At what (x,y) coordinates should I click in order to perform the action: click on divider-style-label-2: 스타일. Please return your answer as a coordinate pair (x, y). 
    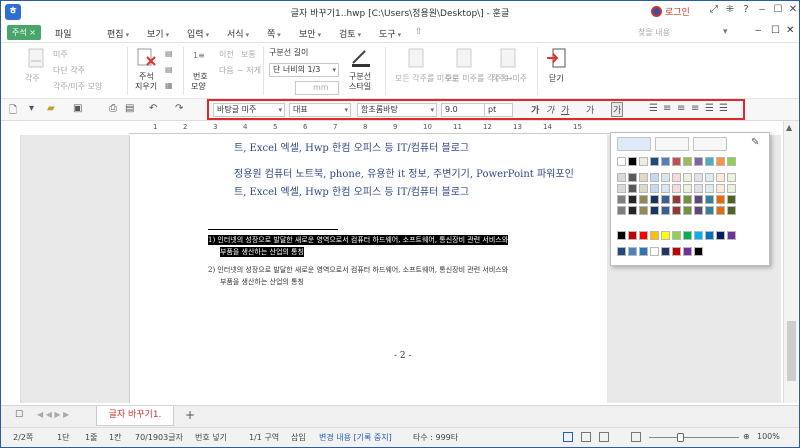
    Looking at the image, I should click on (360, 86).